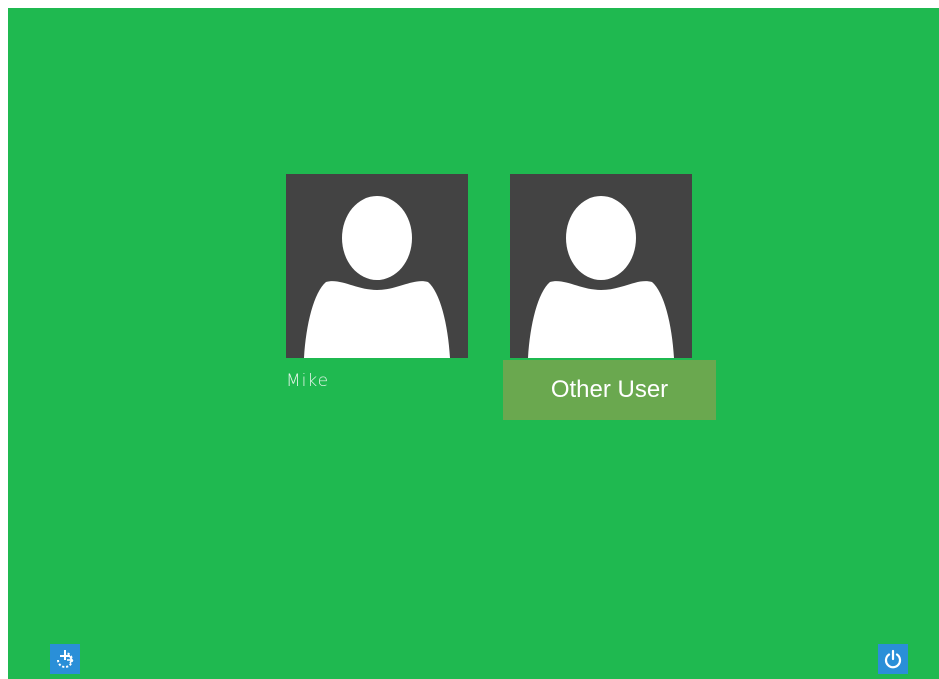  Describe the element at coordinates (609, 390) in the screenshot. I see `username-other-user: Other User` at that location.